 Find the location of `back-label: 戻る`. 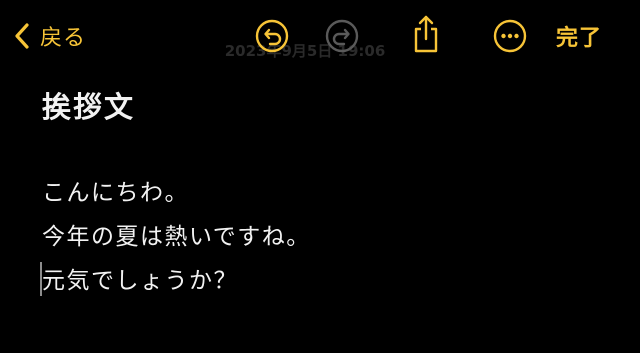

back-label: 戻る is located at coordinates (63, 38).